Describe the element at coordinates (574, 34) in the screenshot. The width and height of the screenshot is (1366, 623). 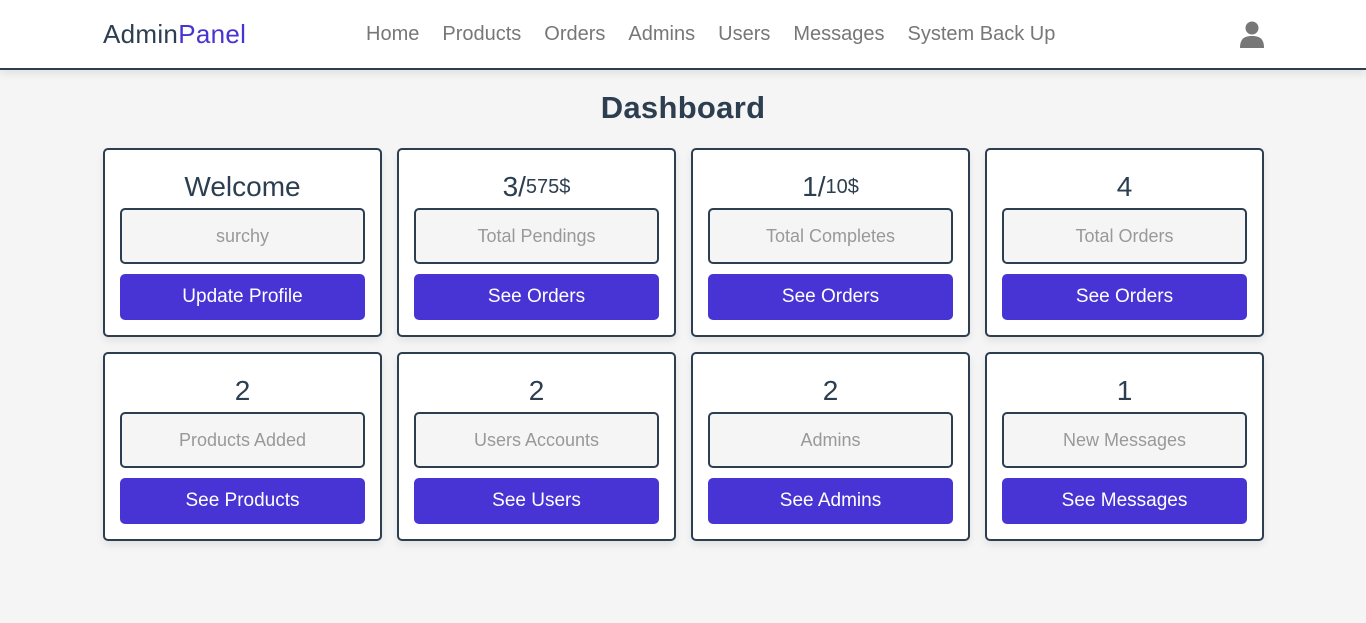
I see `nav-orders: Orders` at that location.